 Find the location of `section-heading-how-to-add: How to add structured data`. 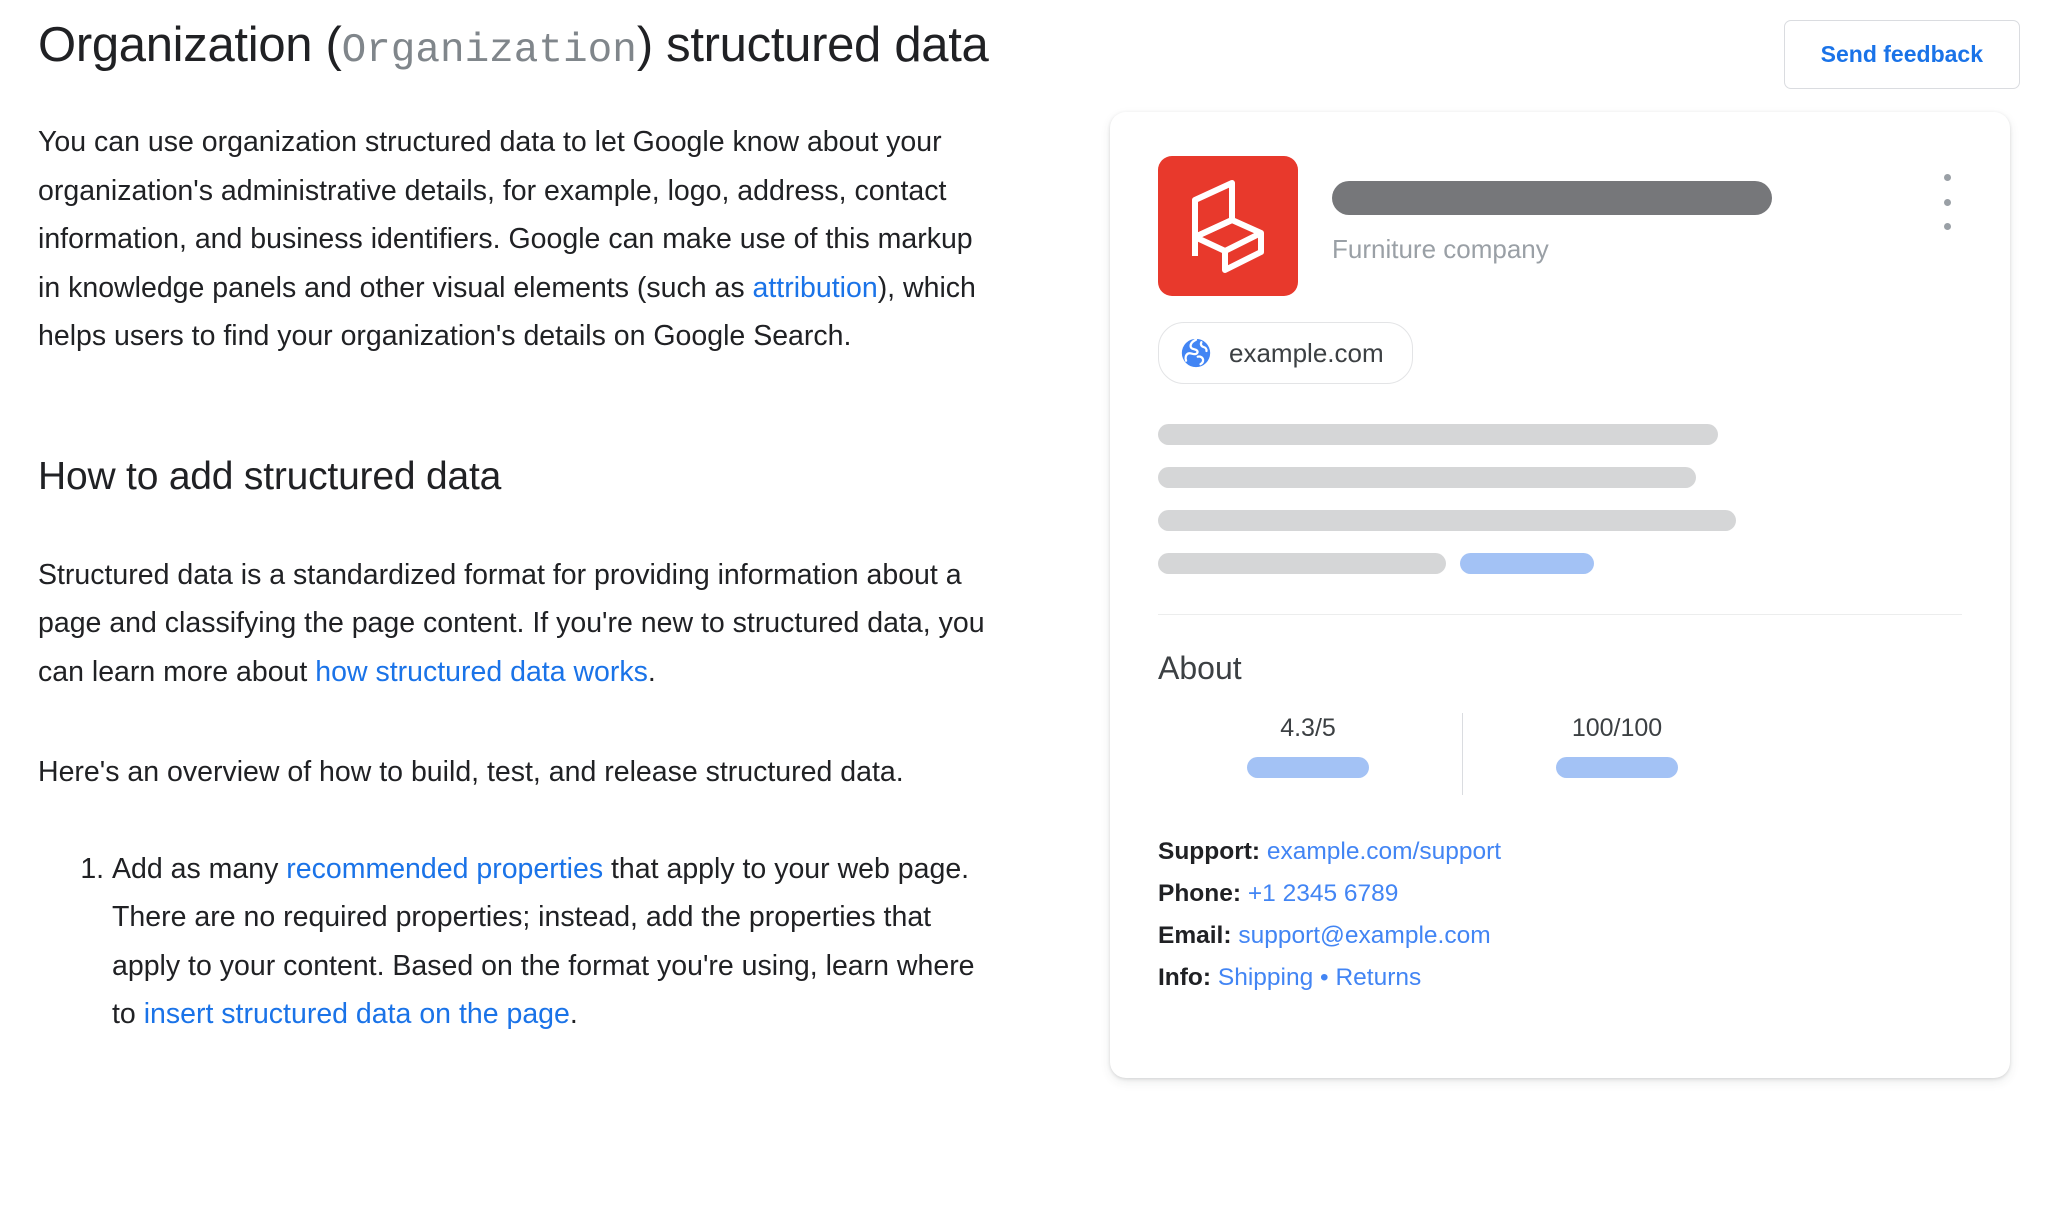

section-heading-how-to-add: How to add structured data is located at coordinates (270, 476).